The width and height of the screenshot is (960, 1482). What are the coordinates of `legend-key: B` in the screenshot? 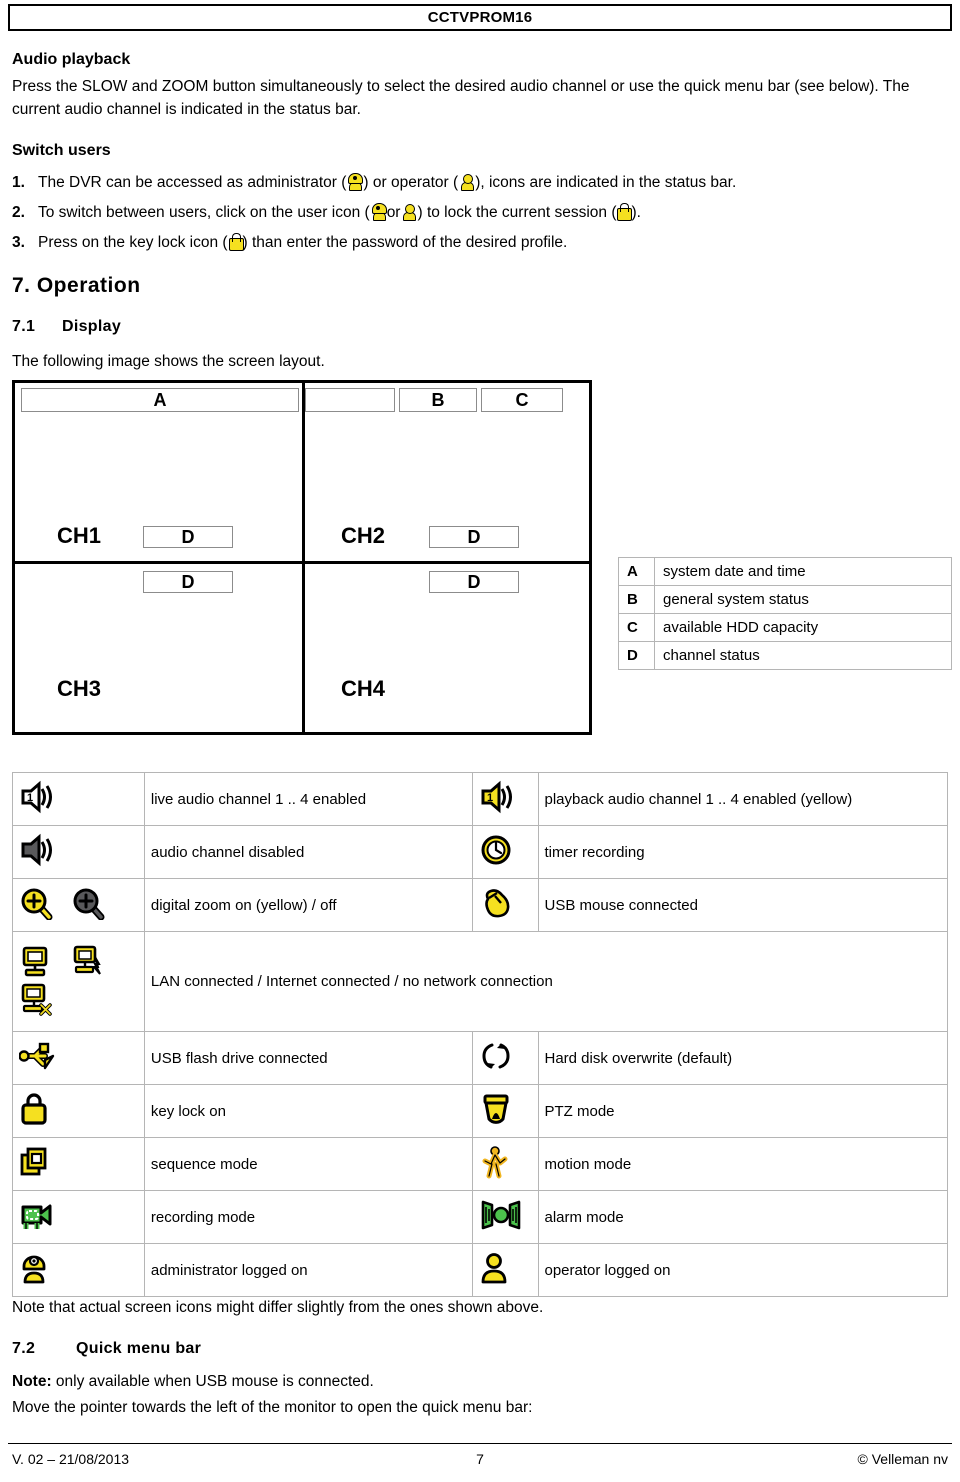 It's located at (636, 599).